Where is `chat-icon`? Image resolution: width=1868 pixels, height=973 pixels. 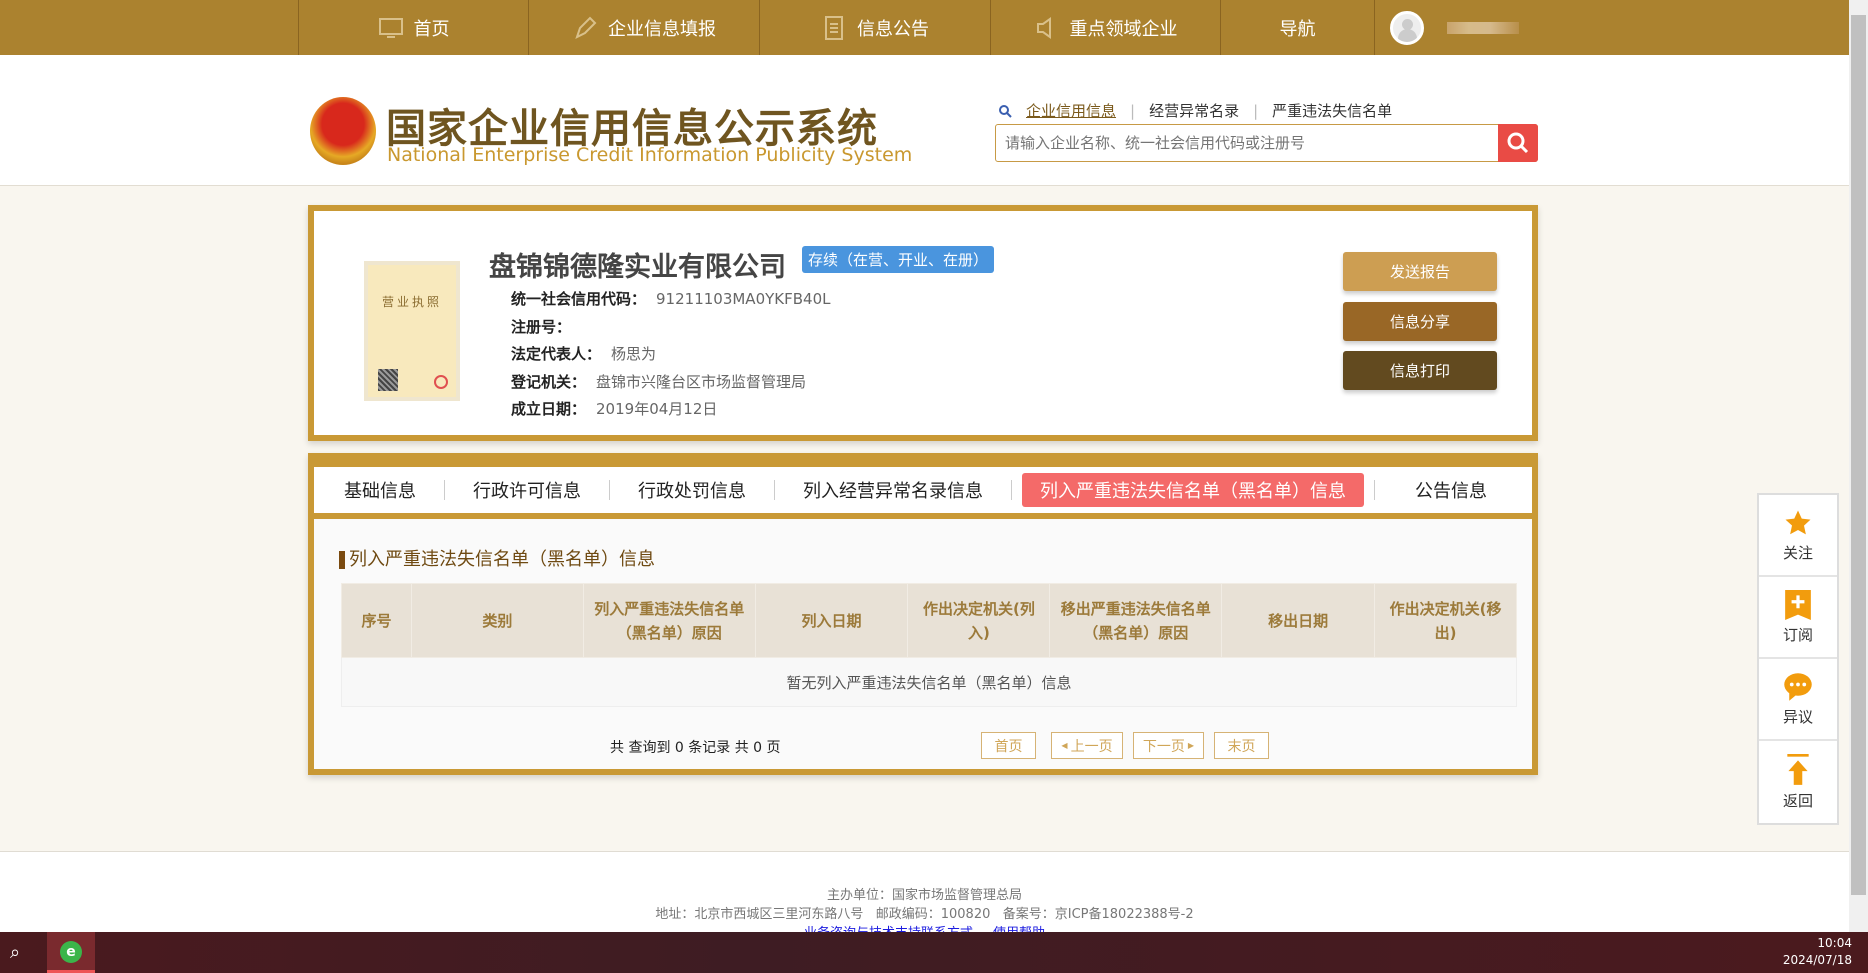
chat-icon is located at coordinates (1798, 686).